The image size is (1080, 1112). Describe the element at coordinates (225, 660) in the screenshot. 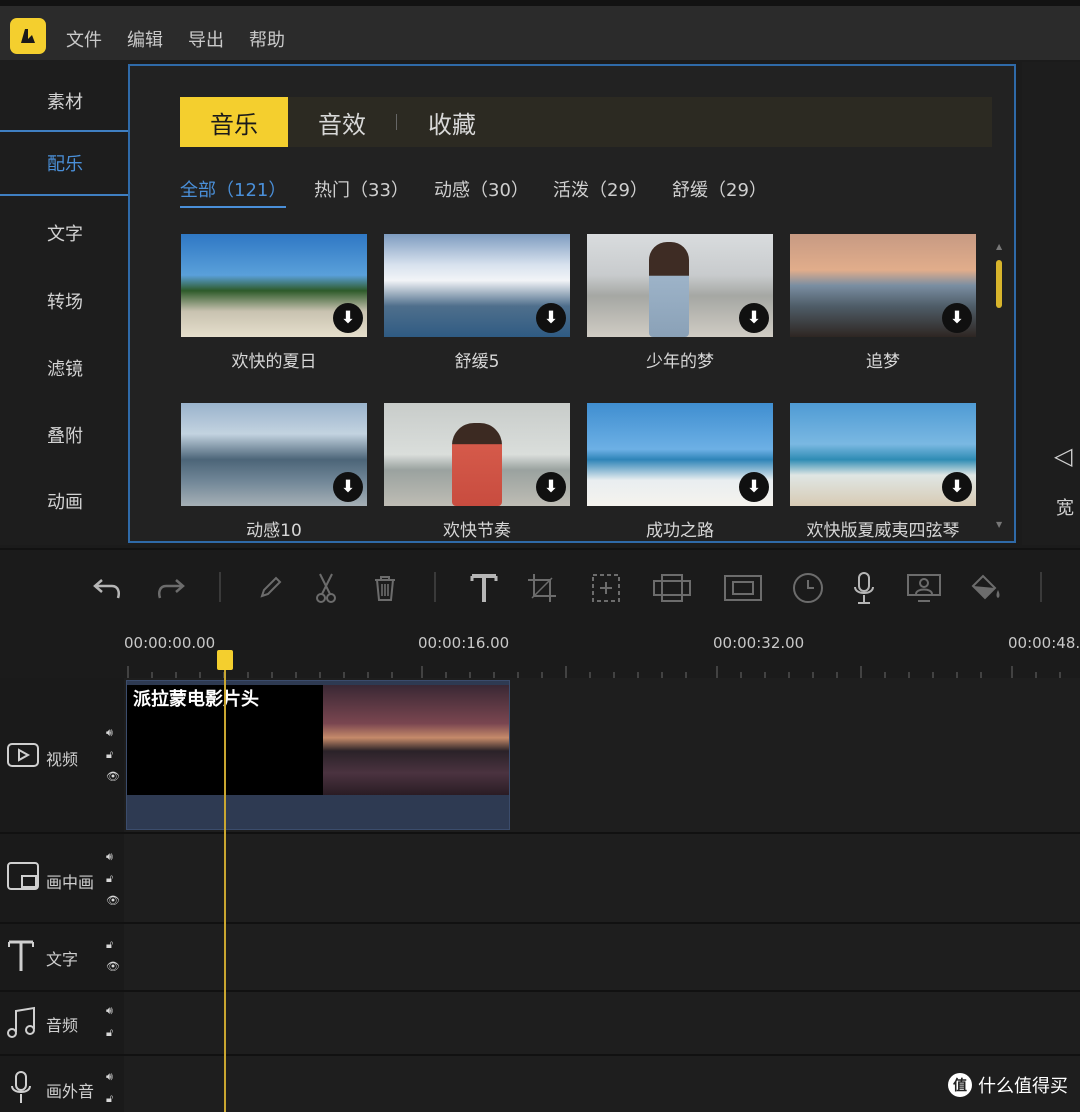

I see `playhead-handle` at that location.